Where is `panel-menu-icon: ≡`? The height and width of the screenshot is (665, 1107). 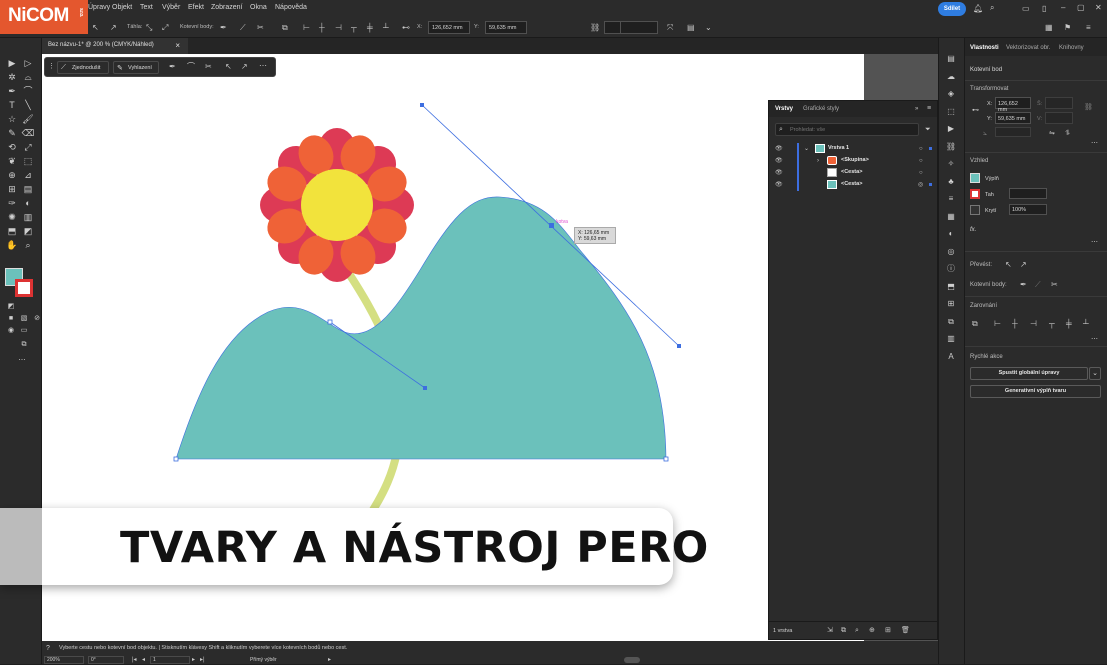 panel-menu-icon: ≡ is located at coordinates (929, 109).